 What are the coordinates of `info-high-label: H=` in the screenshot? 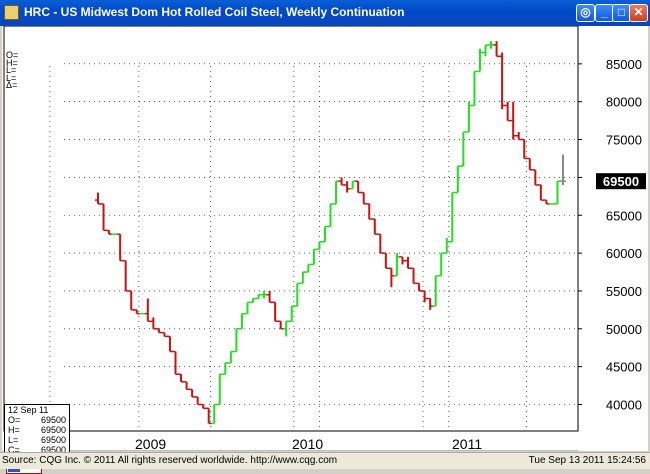 It's located at (14, 430).